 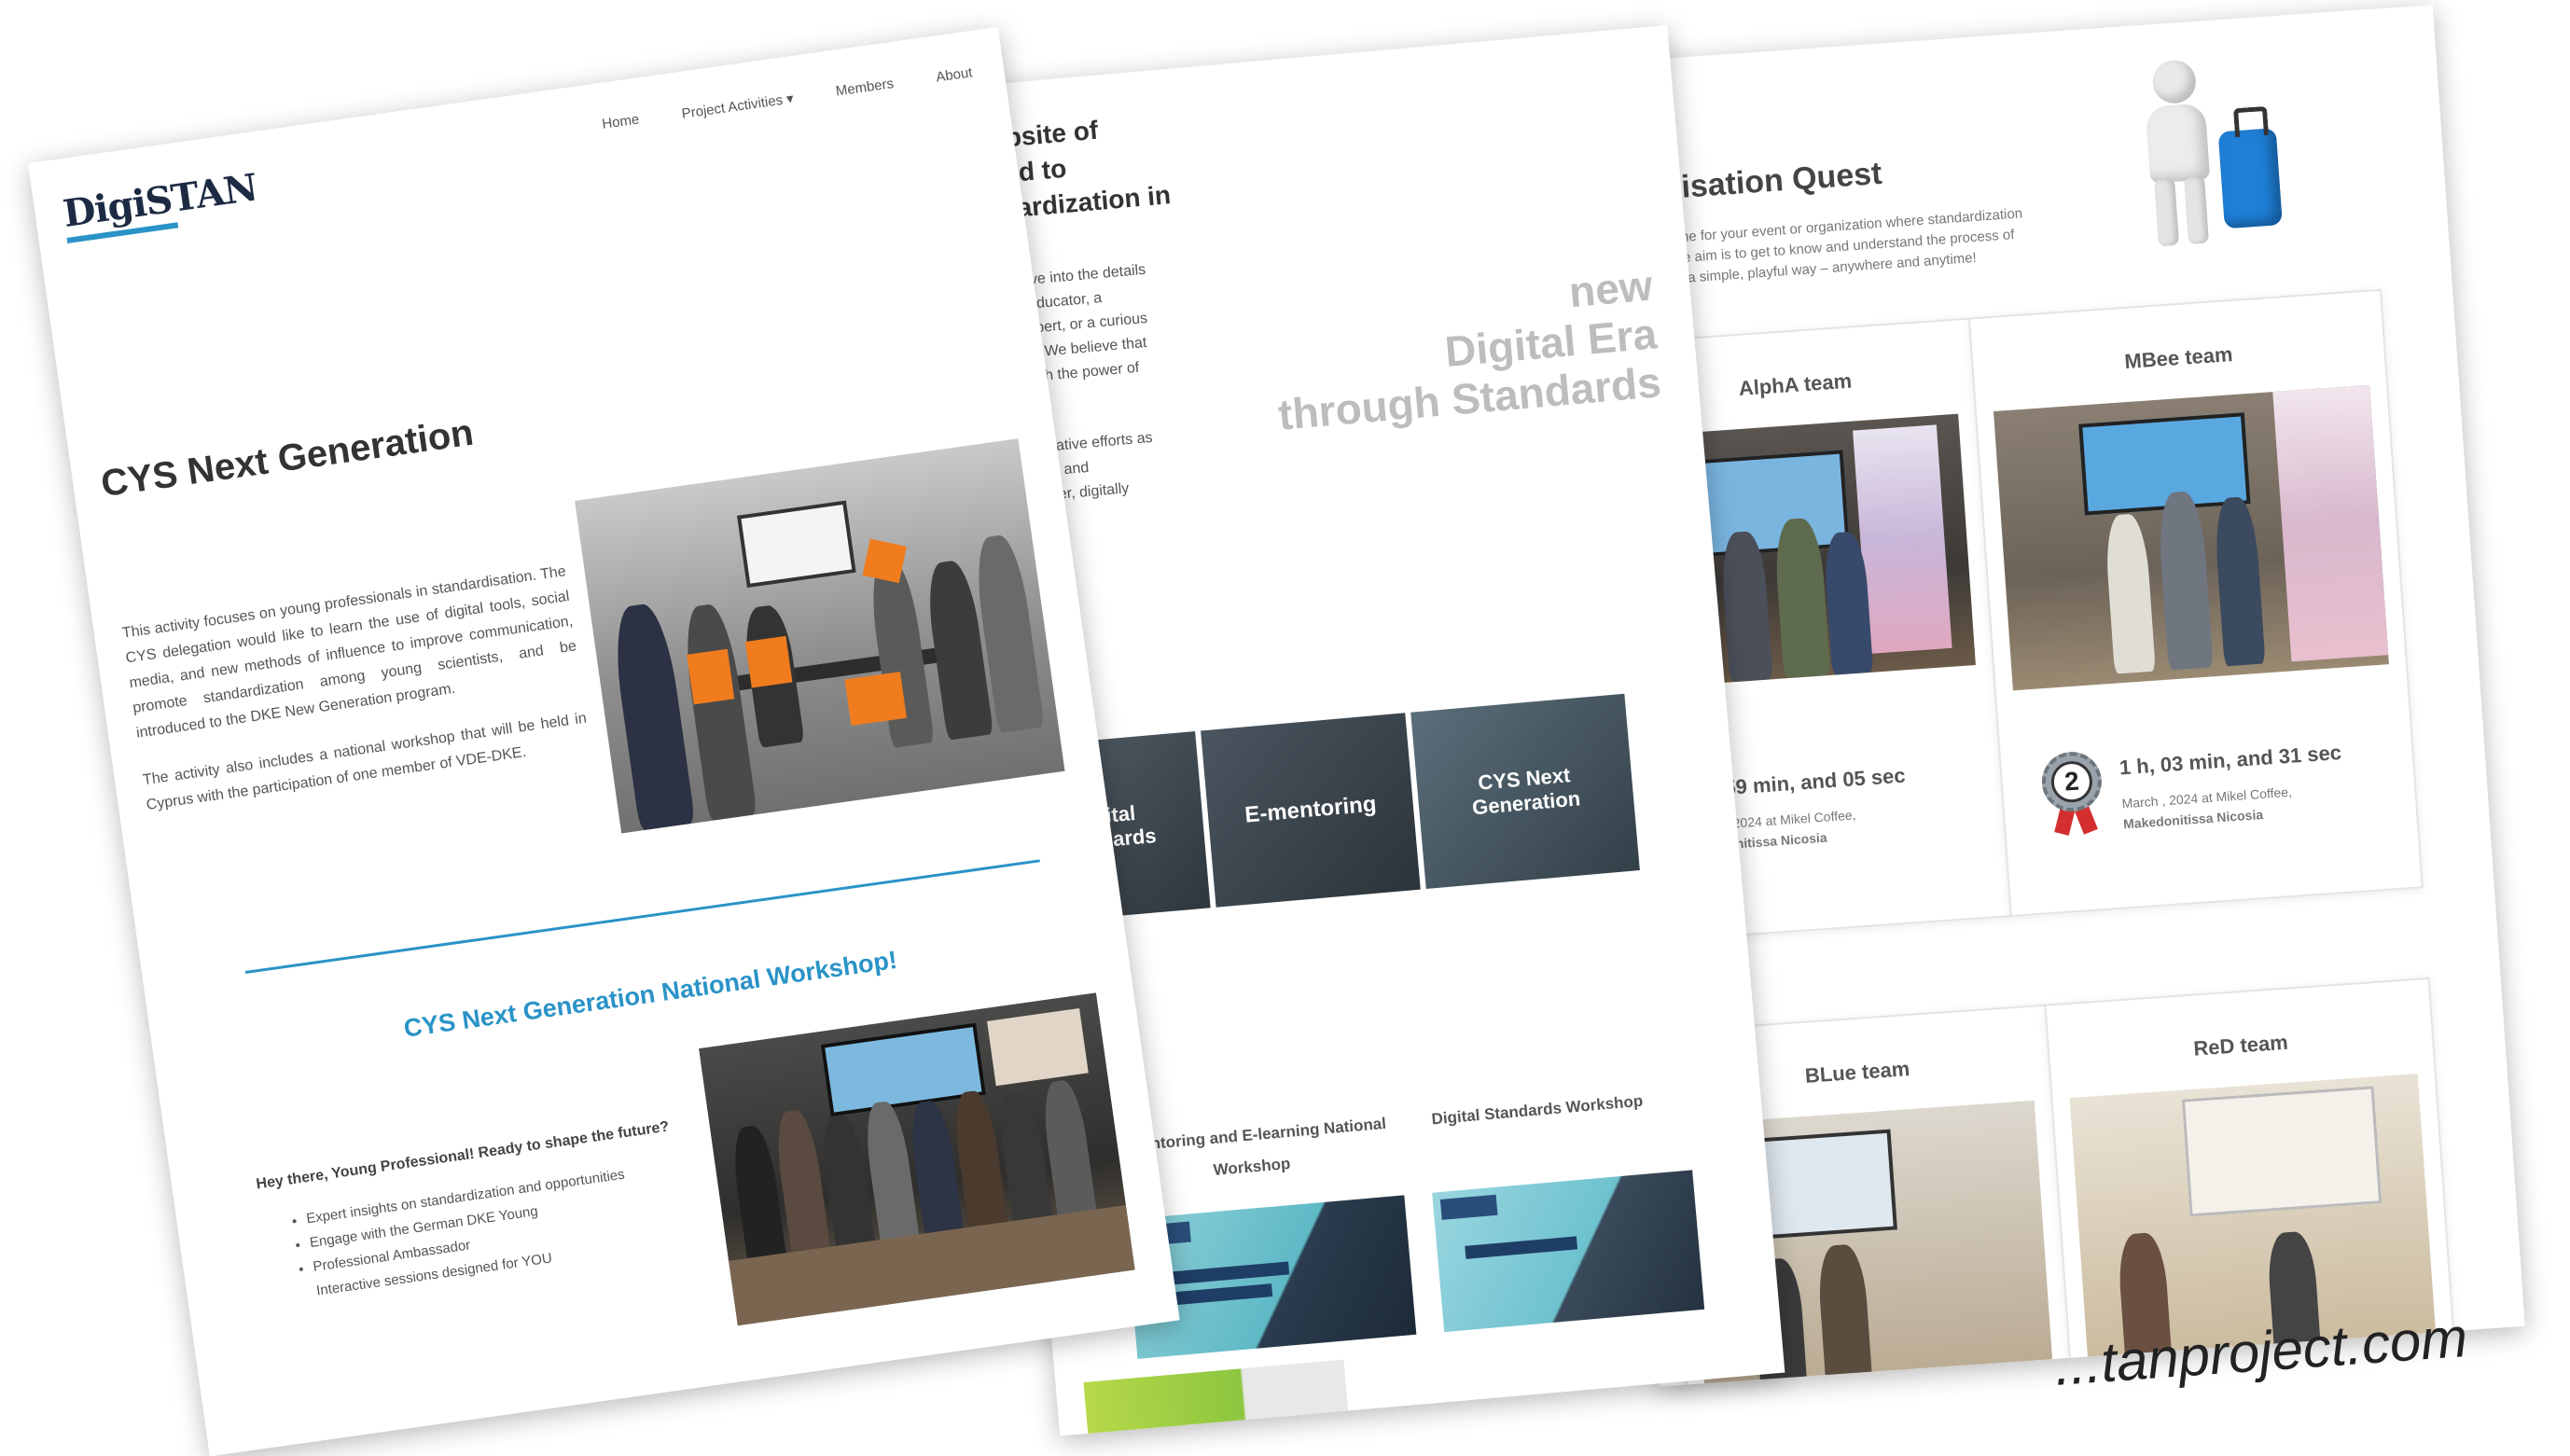 I want to click on page-title: CYS Next Generation, so click(x=287, y=458).